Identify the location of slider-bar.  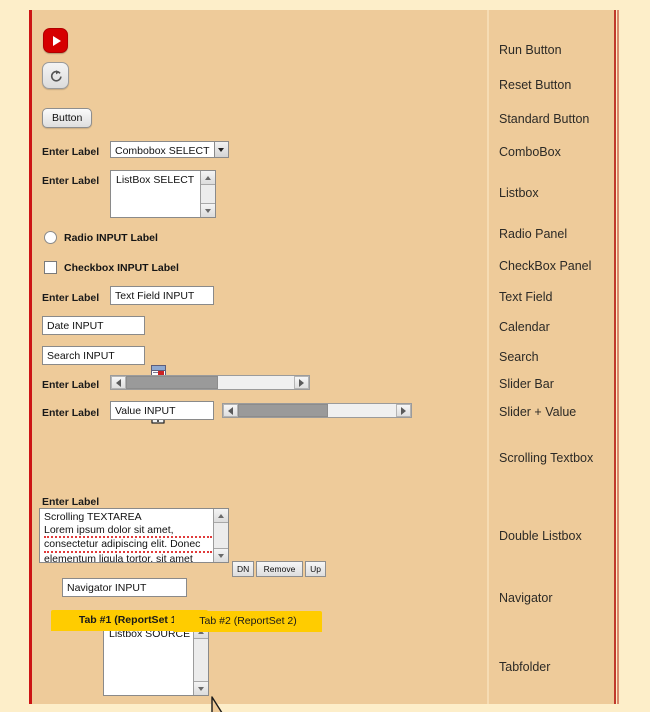
(210, 382).